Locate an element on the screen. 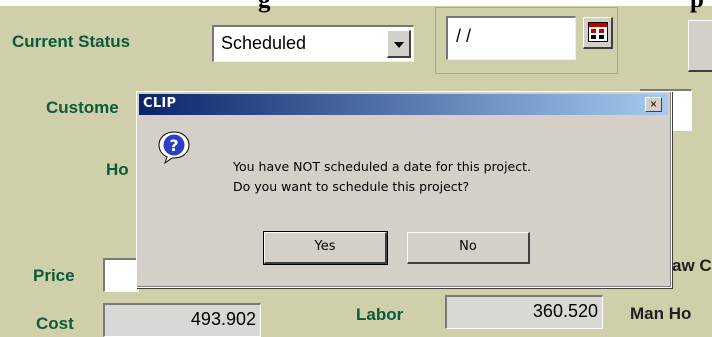  current-status-label: Current Status is located at coordinates (71, 41).